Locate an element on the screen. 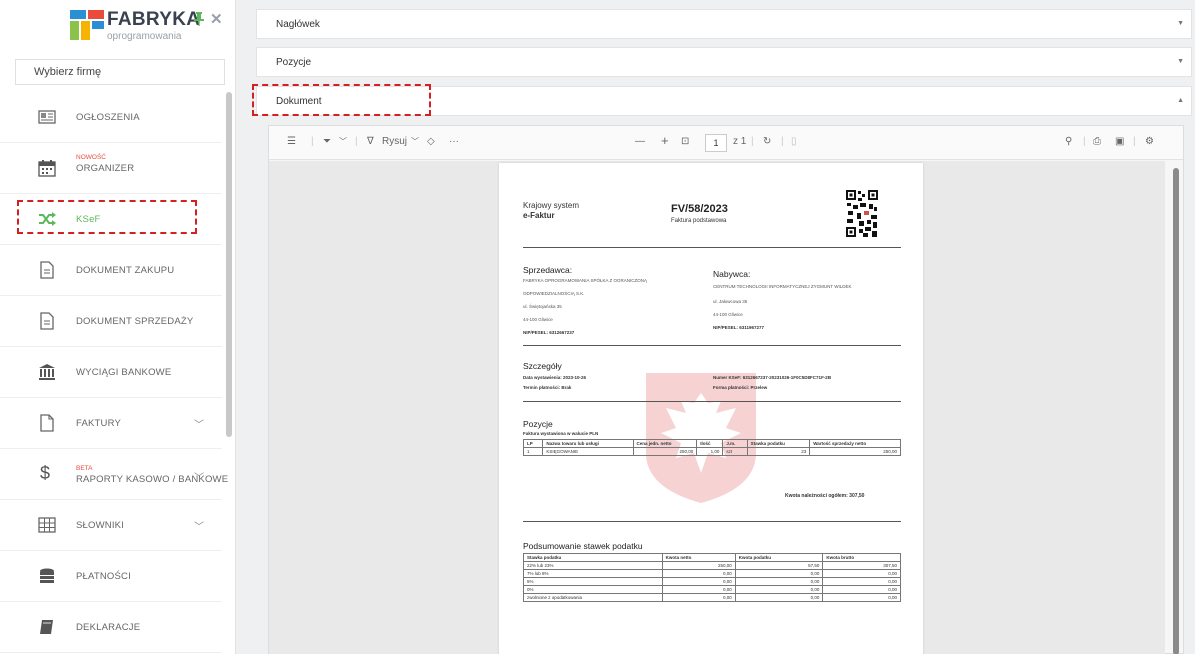 The image size is (1195, 654). sidebar-item-label: WYCIĄGI BANKOWE is located at coordinates (124, 372).